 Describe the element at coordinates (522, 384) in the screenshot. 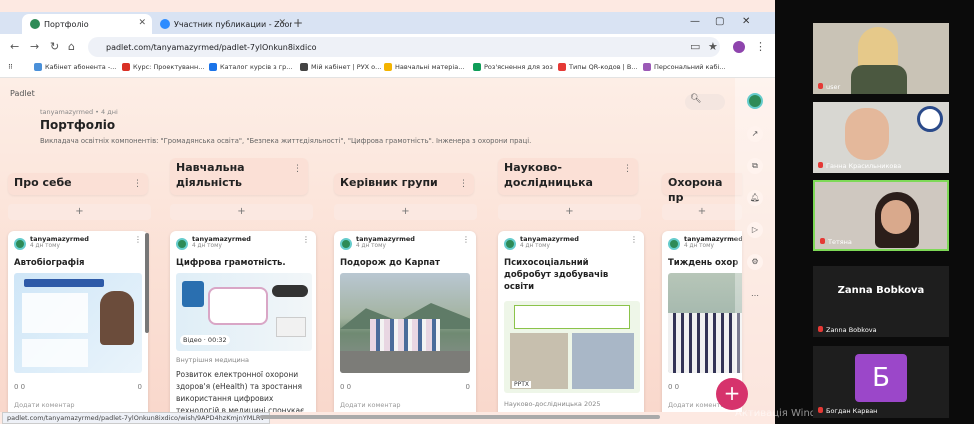

I see `image-label: РРТХ` at that location.